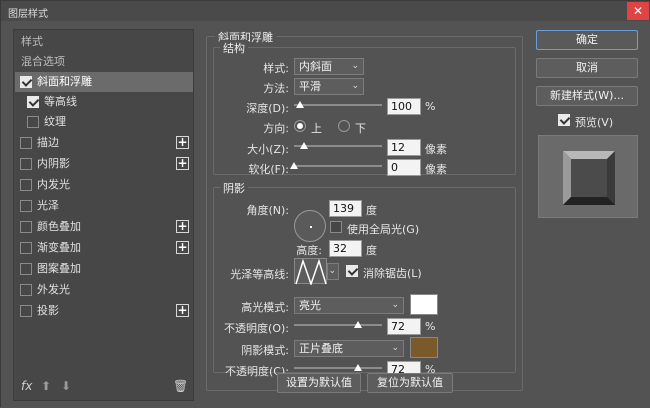  I want to click on technique-select: 平滑 ⌄, so click(329, 86).